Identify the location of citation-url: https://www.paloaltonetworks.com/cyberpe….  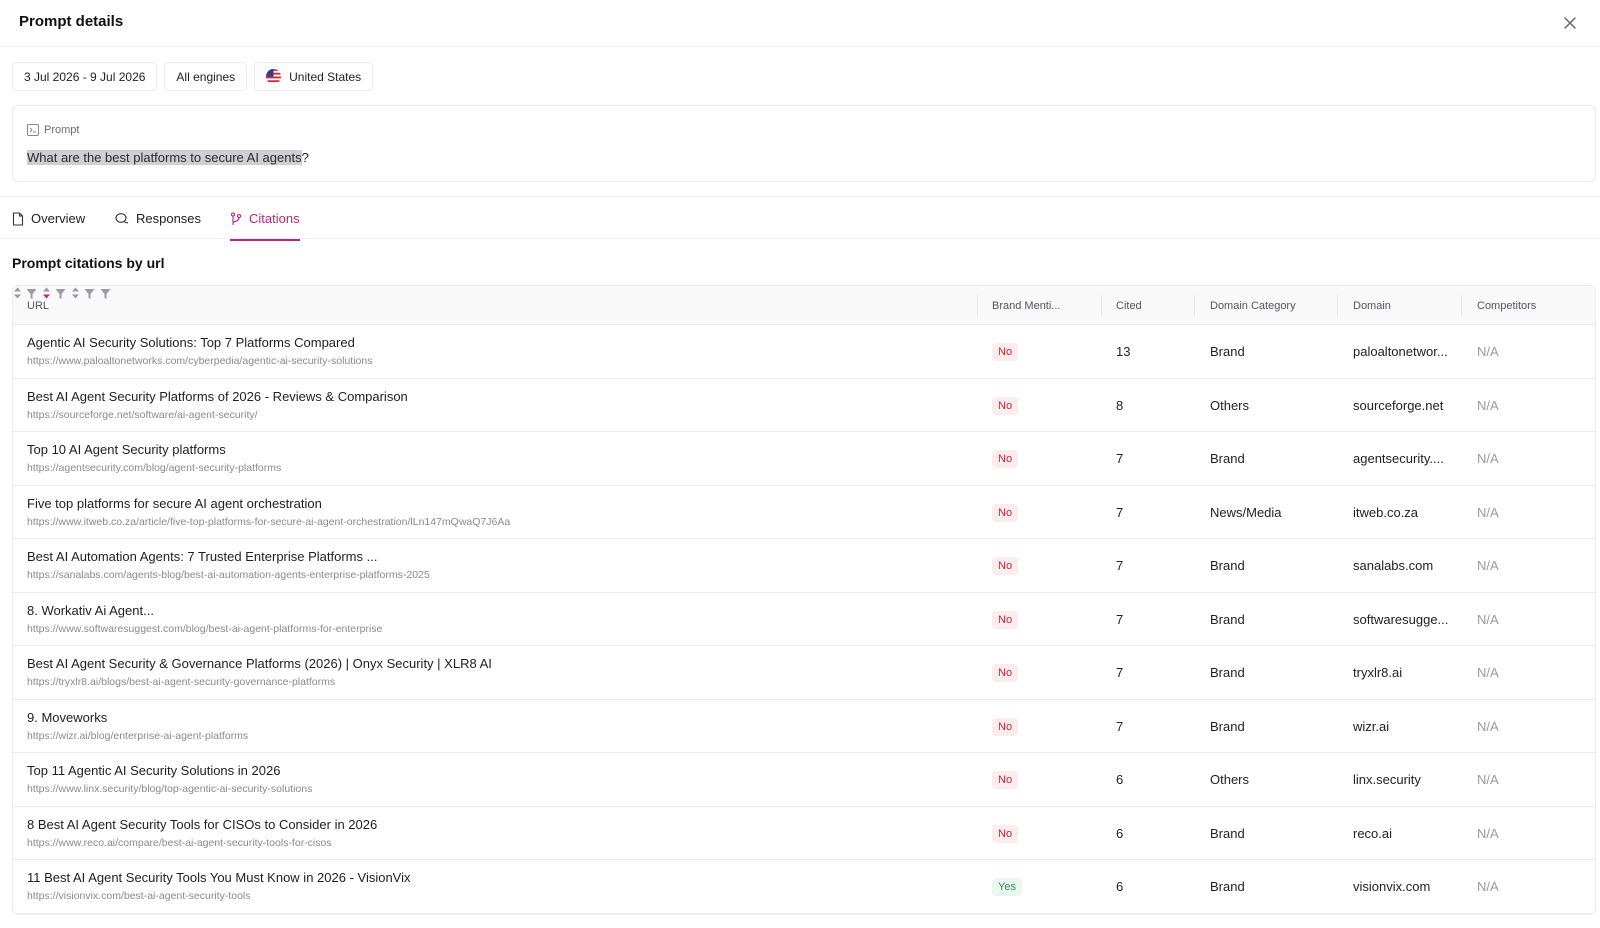
(200, 361).